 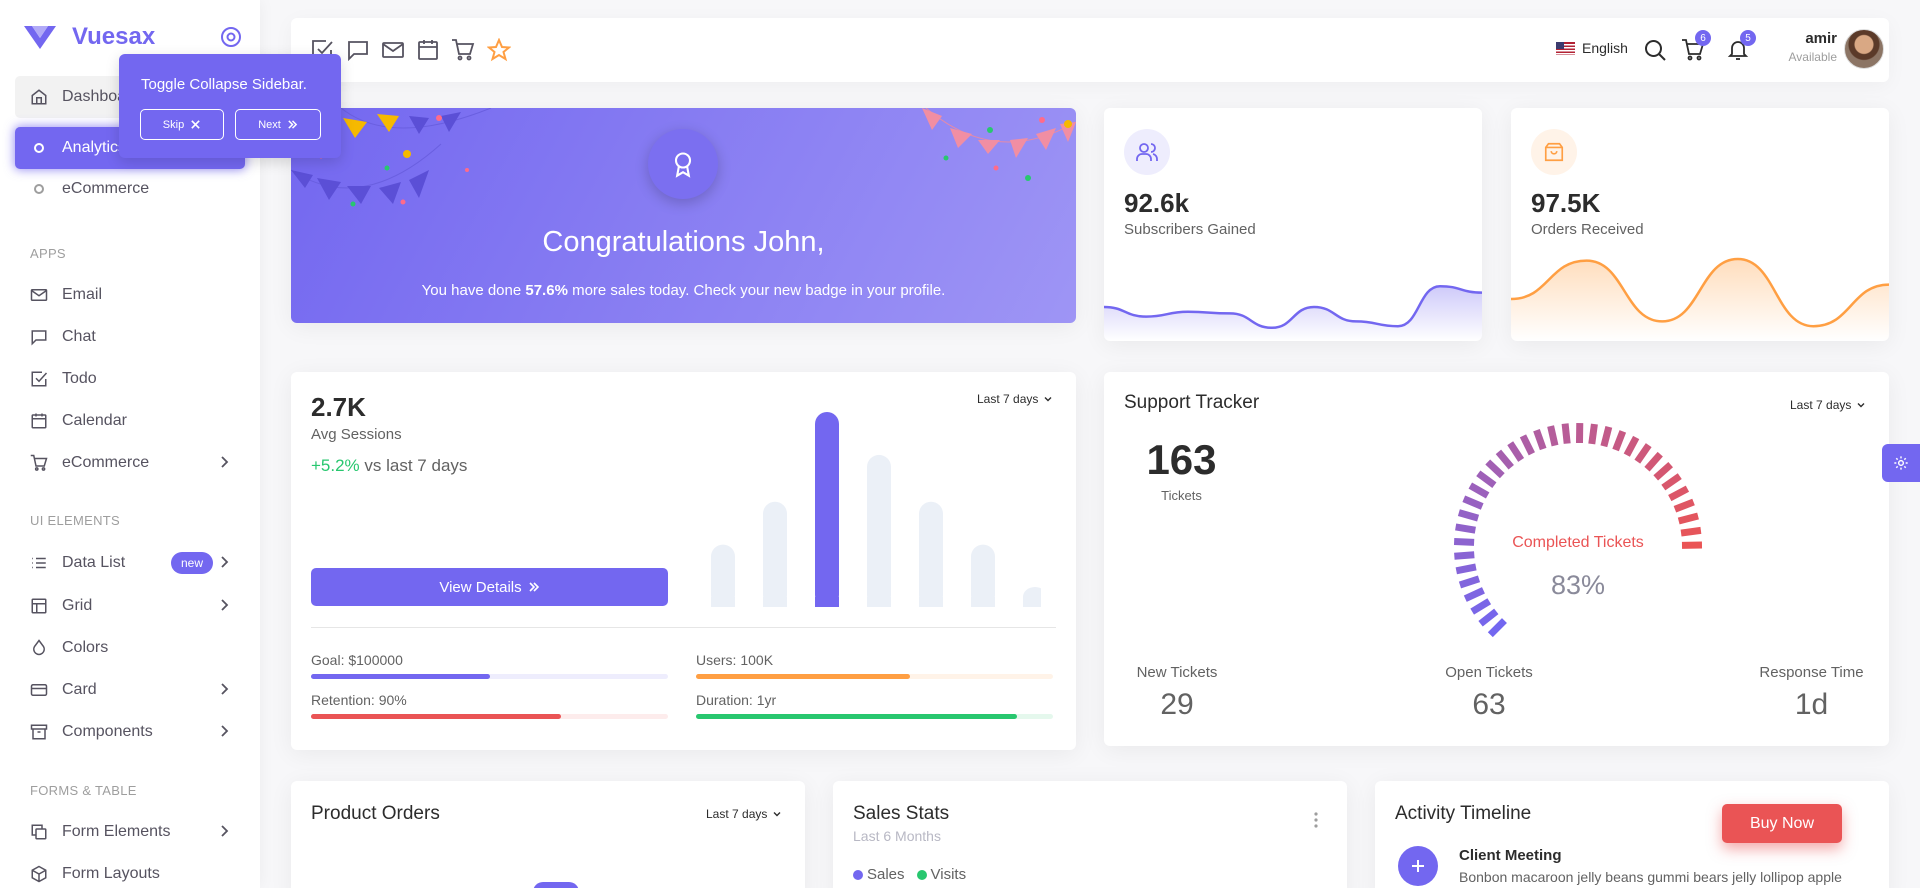 I want to click on sessions-period-dropdown: Last 7 days, so click(x=1015, y=399).